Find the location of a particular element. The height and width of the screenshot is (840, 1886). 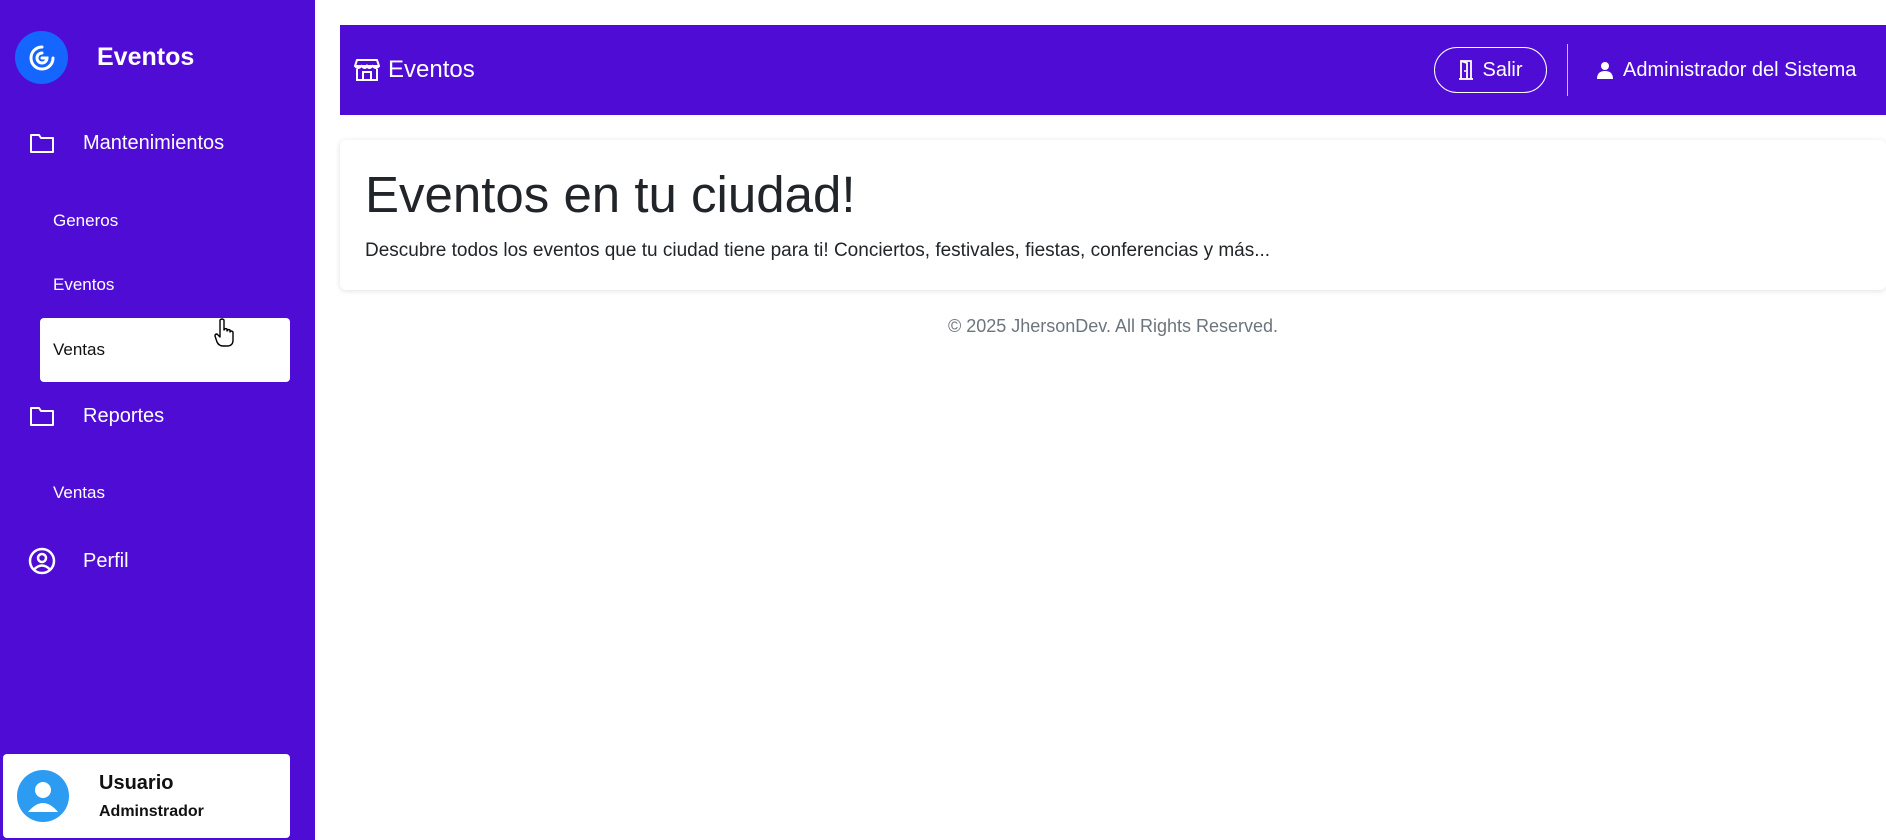

current-user: Administrador del Sistema is located at coordinates (1726, 70).